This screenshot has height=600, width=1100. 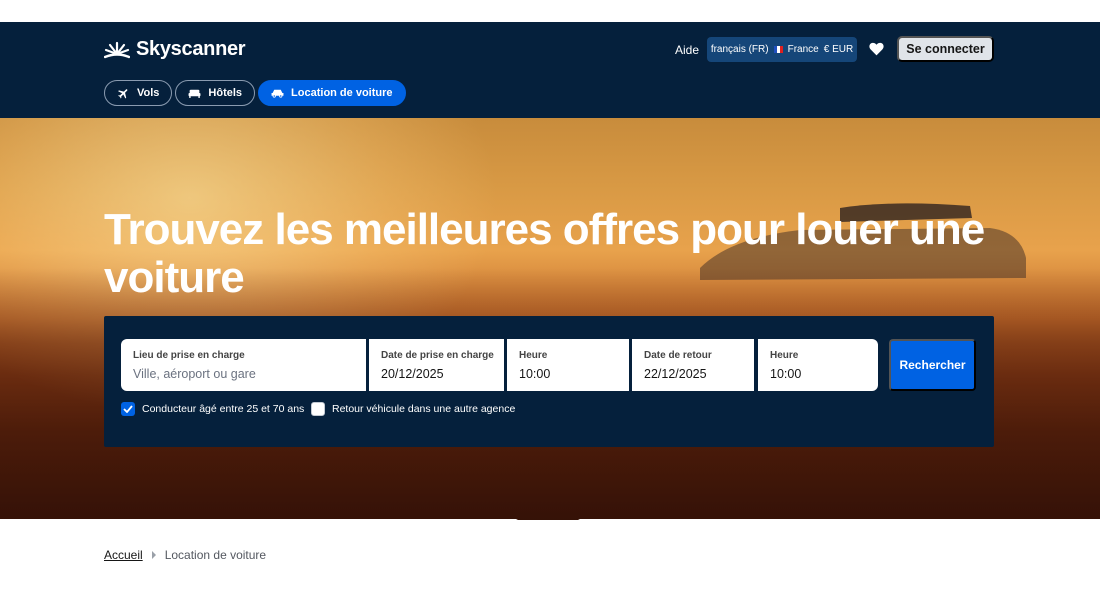 I want to click on pickup-date-field: Date de prise en charge 20/12/2025, so click(x=436, y=365).